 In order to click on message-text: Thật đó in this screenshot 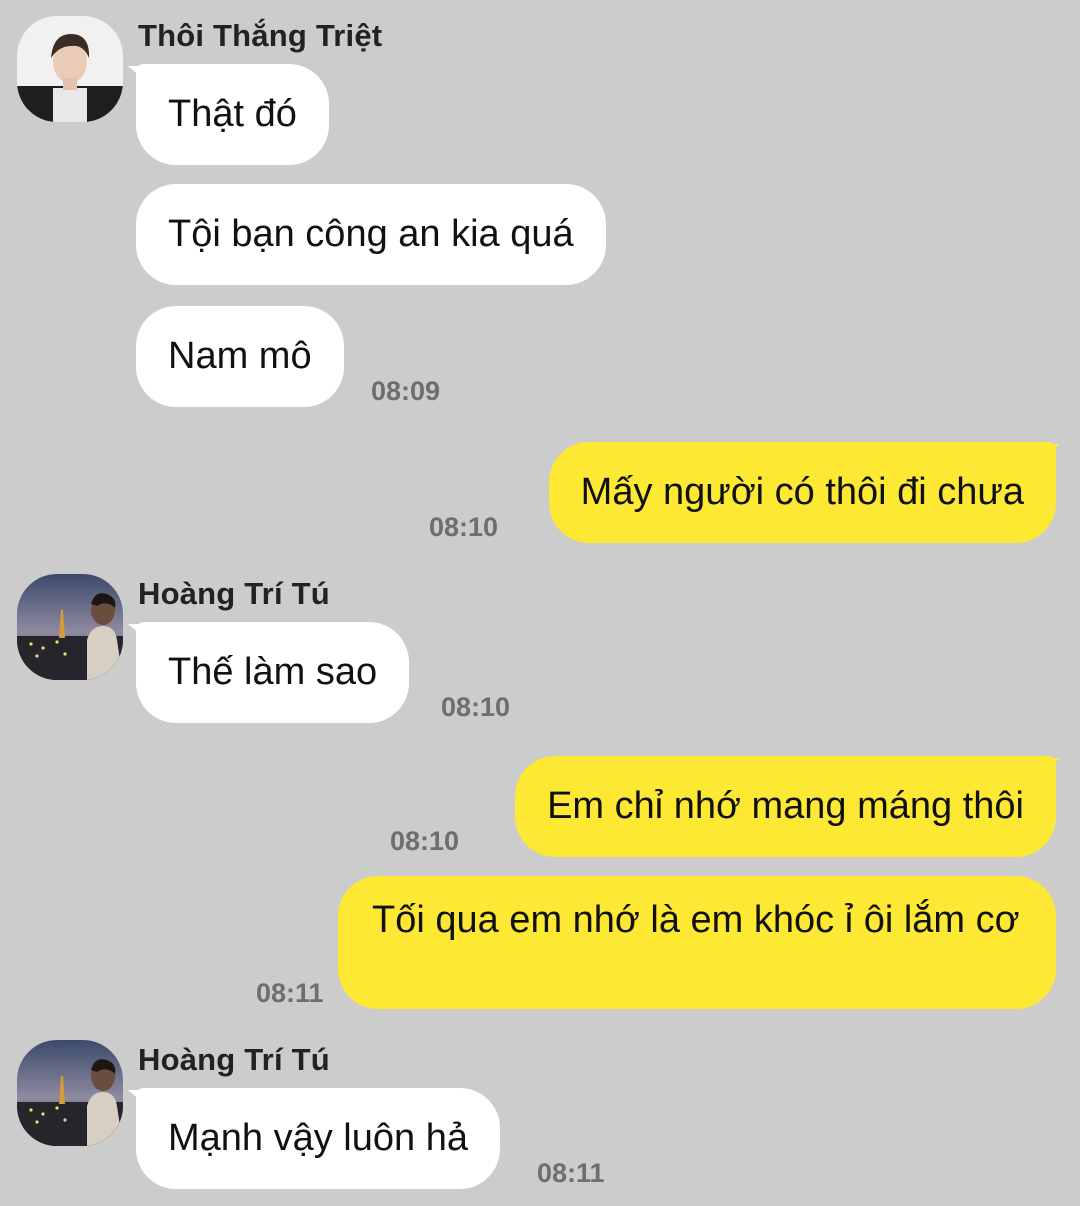, I will do `click(232, 114)`.